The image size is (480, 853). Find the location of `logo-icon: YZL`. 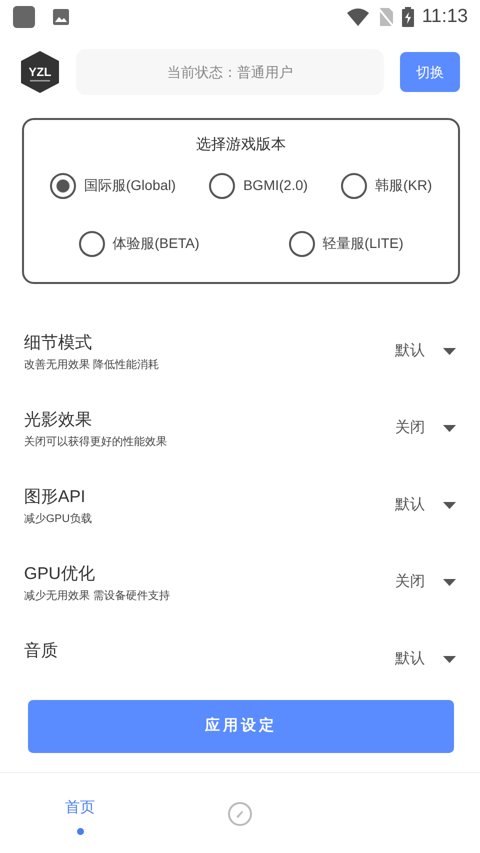

logo-icon: YZL is located at coordinates (40, 72).